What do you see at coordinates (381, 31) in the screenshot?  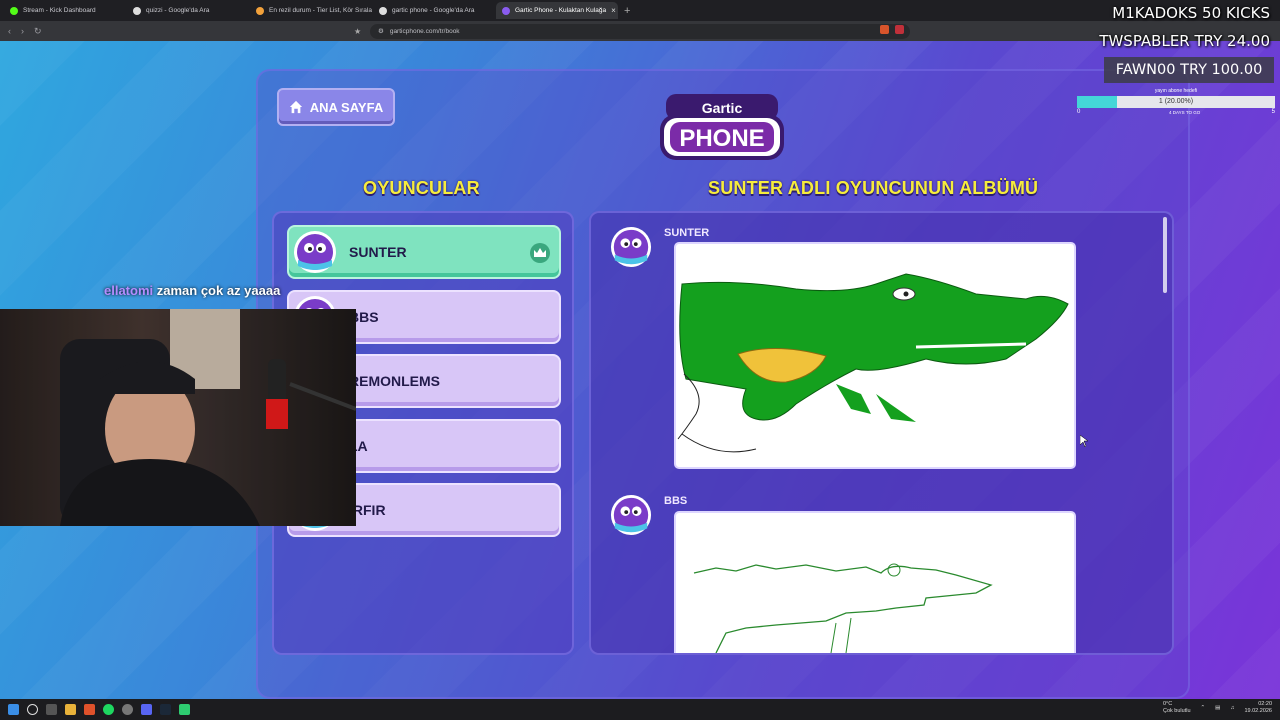 I see `site-info-icon: ⚙` at bounding box center [381, 31].